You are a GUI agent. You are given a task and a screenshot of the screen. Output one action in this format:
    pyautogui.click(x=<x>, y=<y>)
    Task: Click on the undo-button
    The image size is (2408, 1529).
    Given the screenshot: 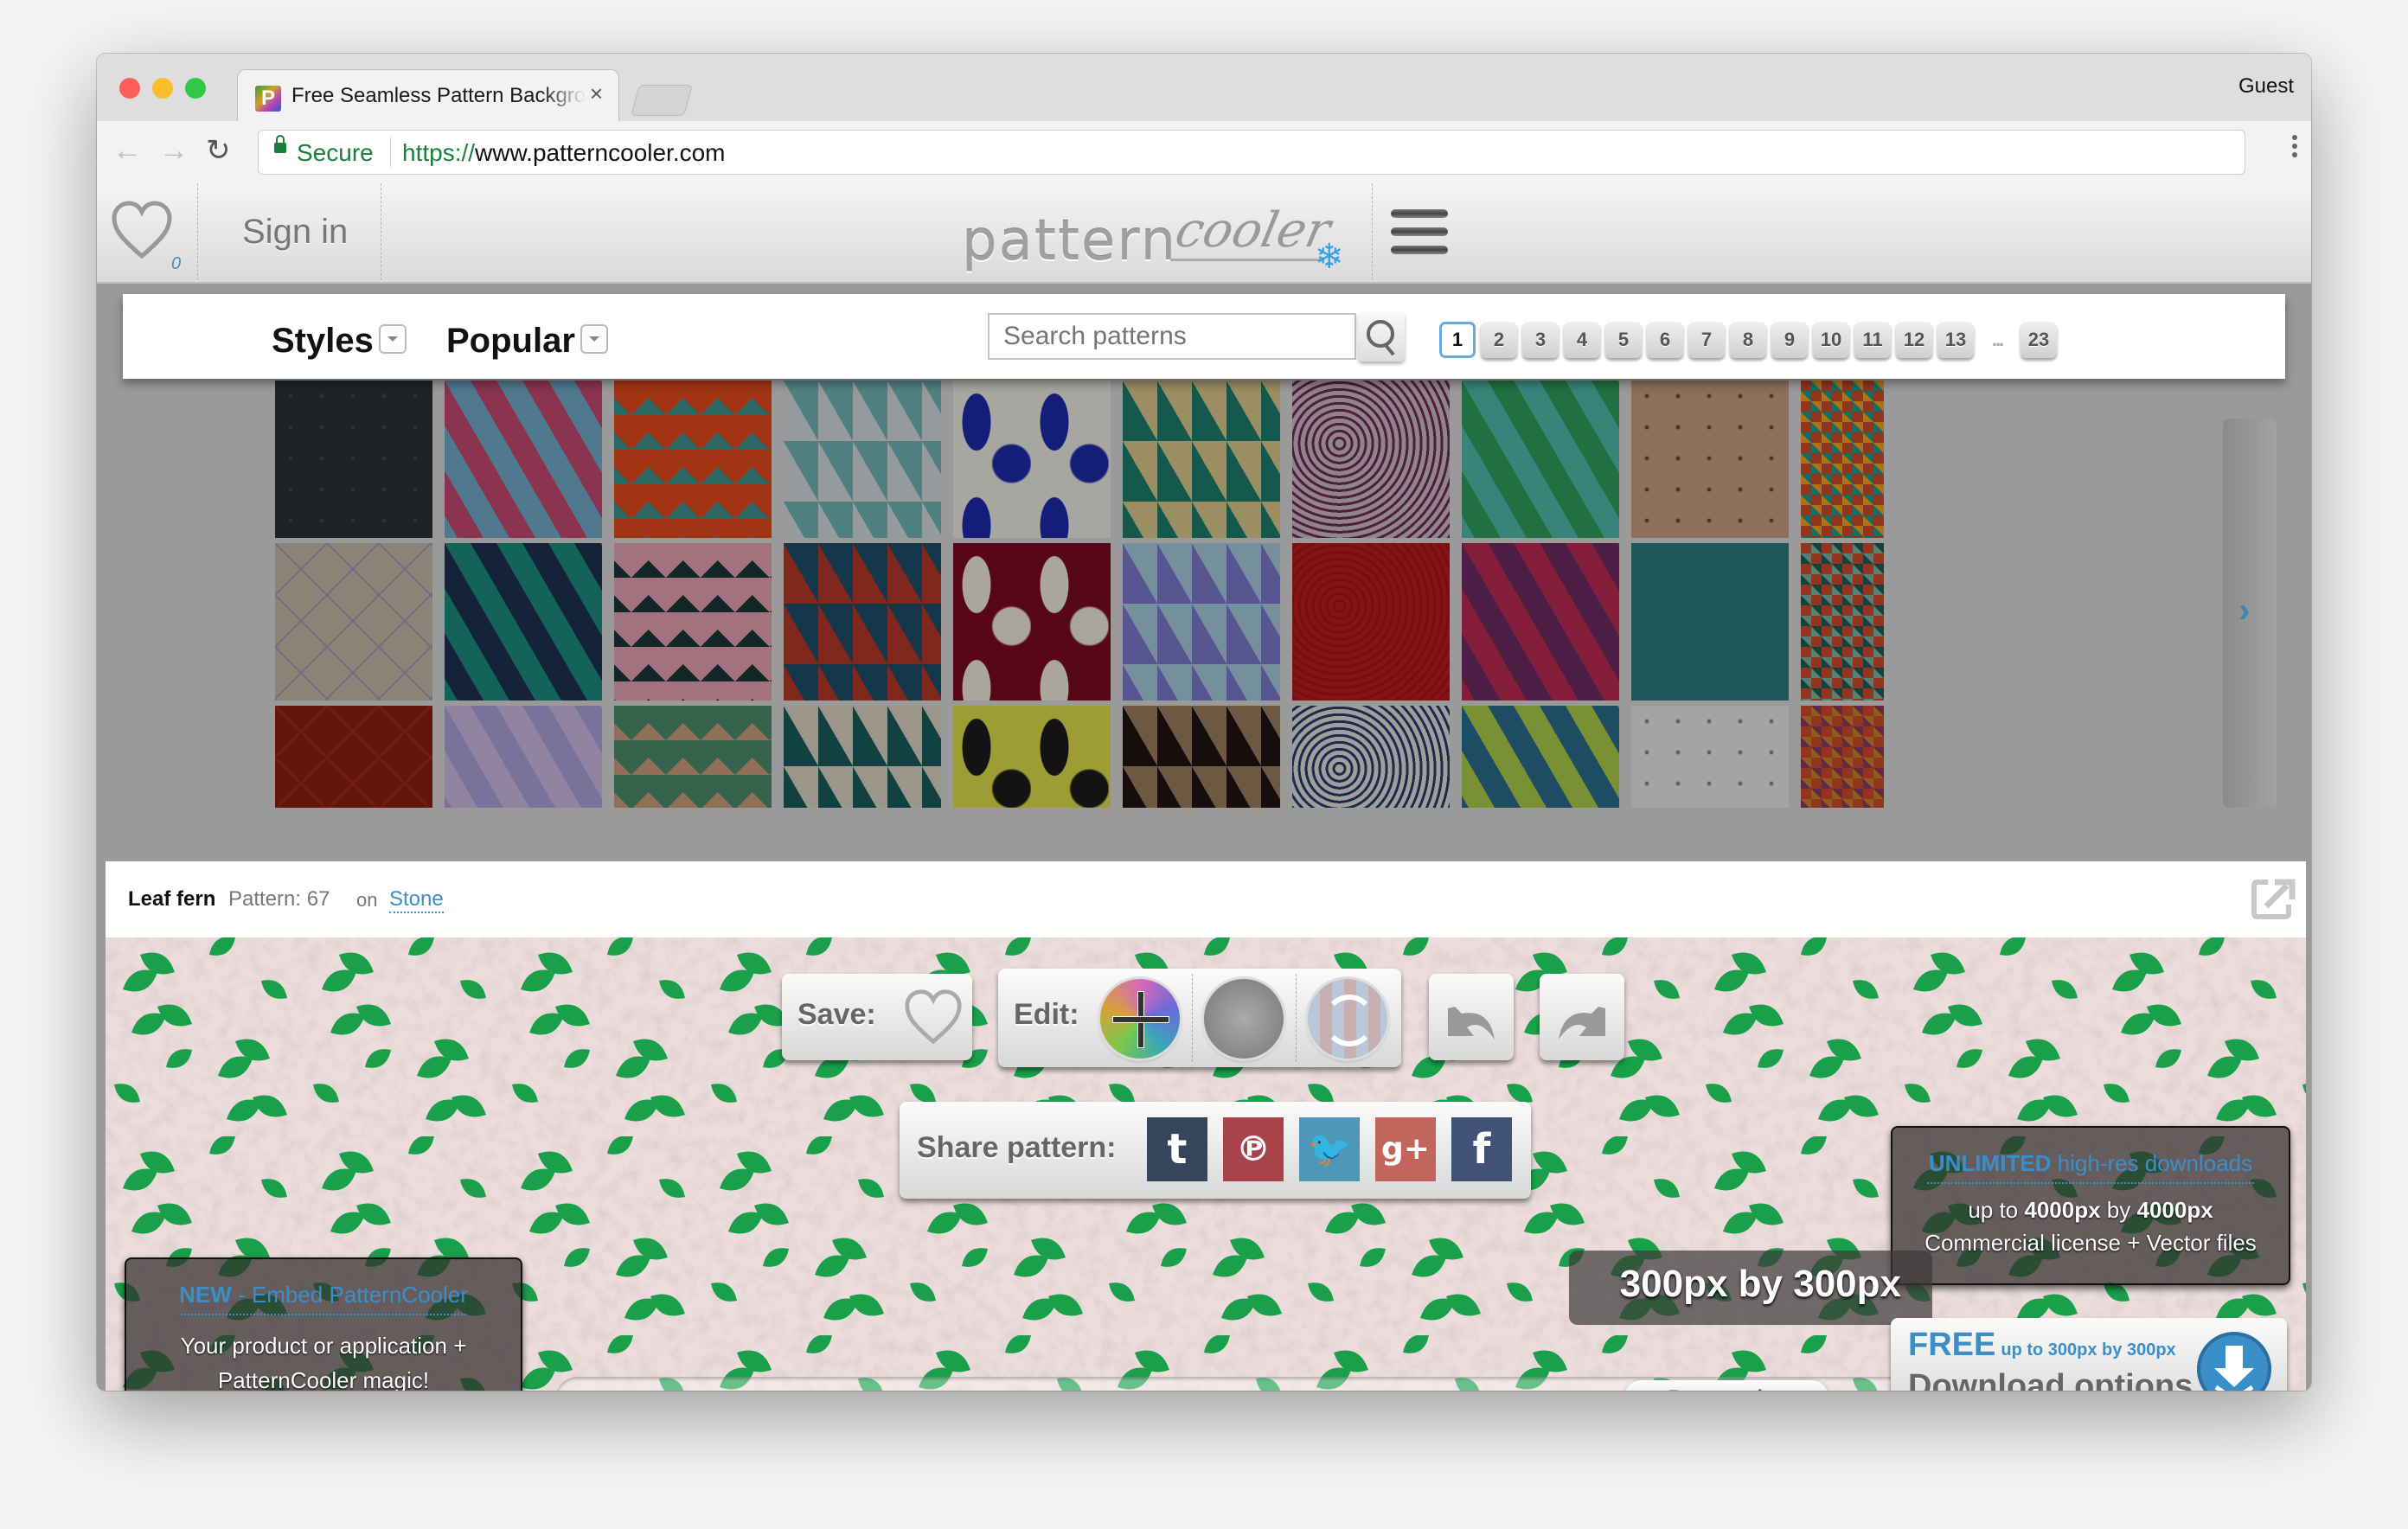 What is the action you would take?
    pyautogui.click(x=1471, y=1017)
    